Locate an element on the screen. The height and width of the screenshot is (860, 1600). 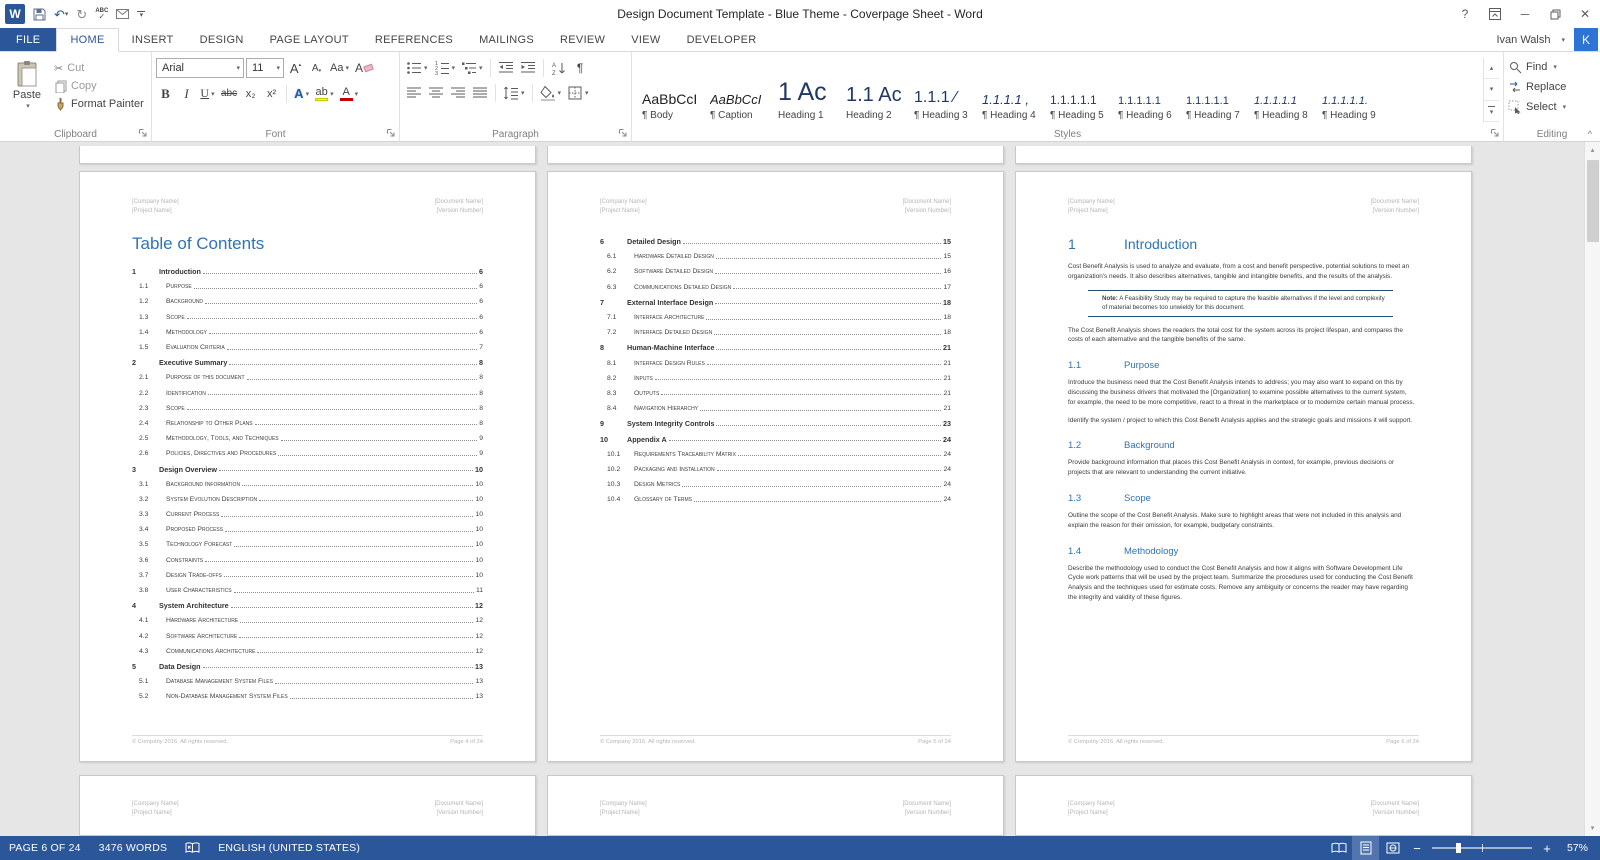
shading-button: ▾ is located at coordinates (551, 92).